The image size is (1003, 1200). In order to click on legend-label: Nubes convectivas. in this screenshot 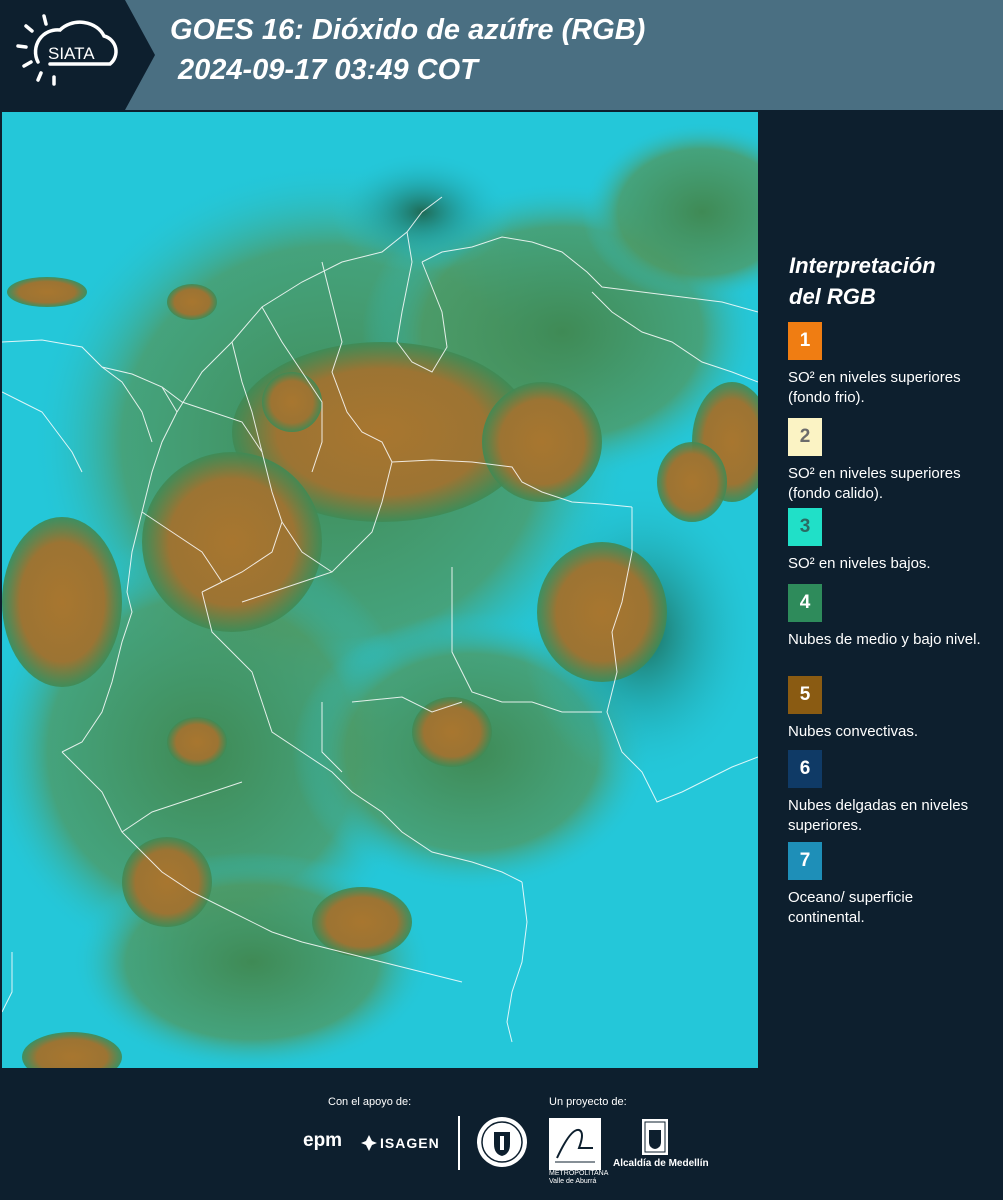, I will do `click(853, 731)`.